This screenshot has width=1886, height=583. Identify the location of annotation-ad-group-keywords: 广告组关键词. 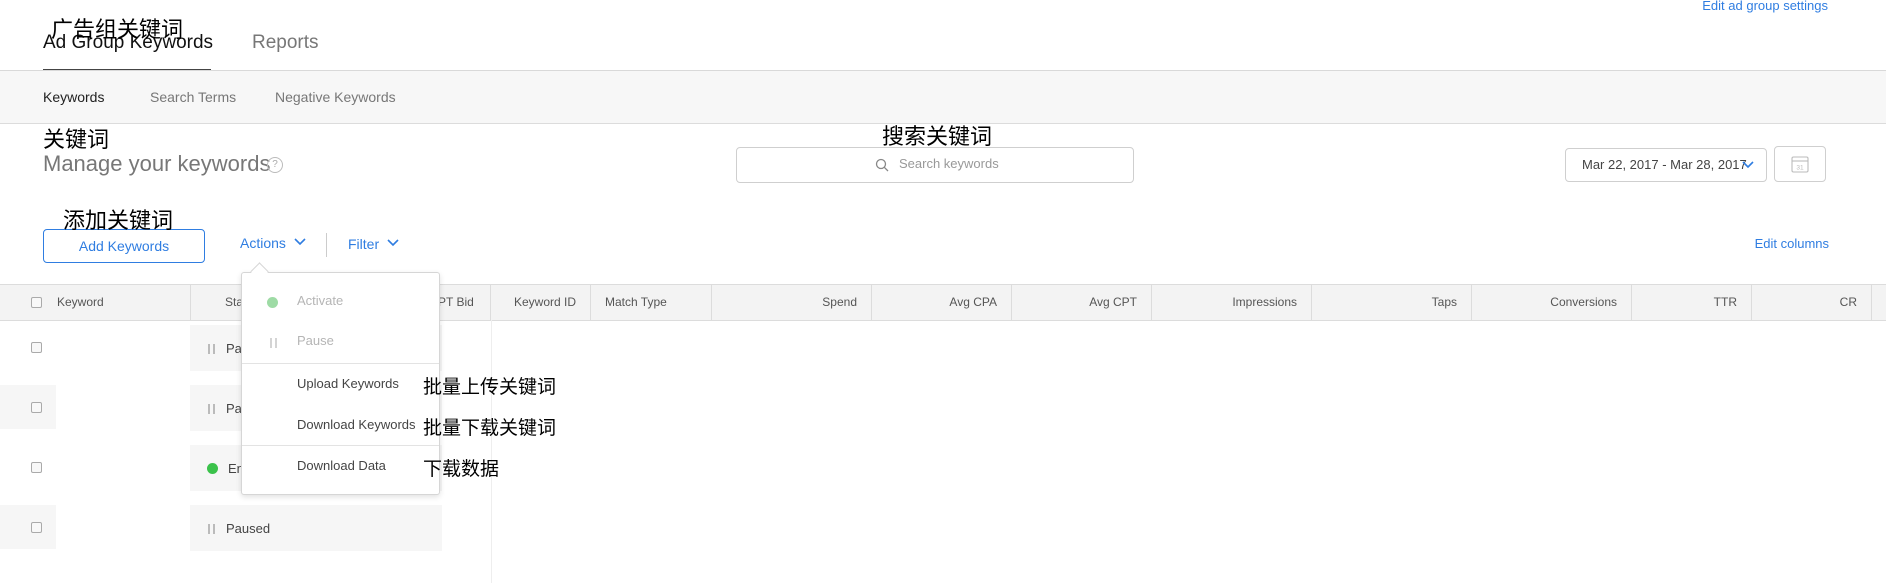
(117, 30).